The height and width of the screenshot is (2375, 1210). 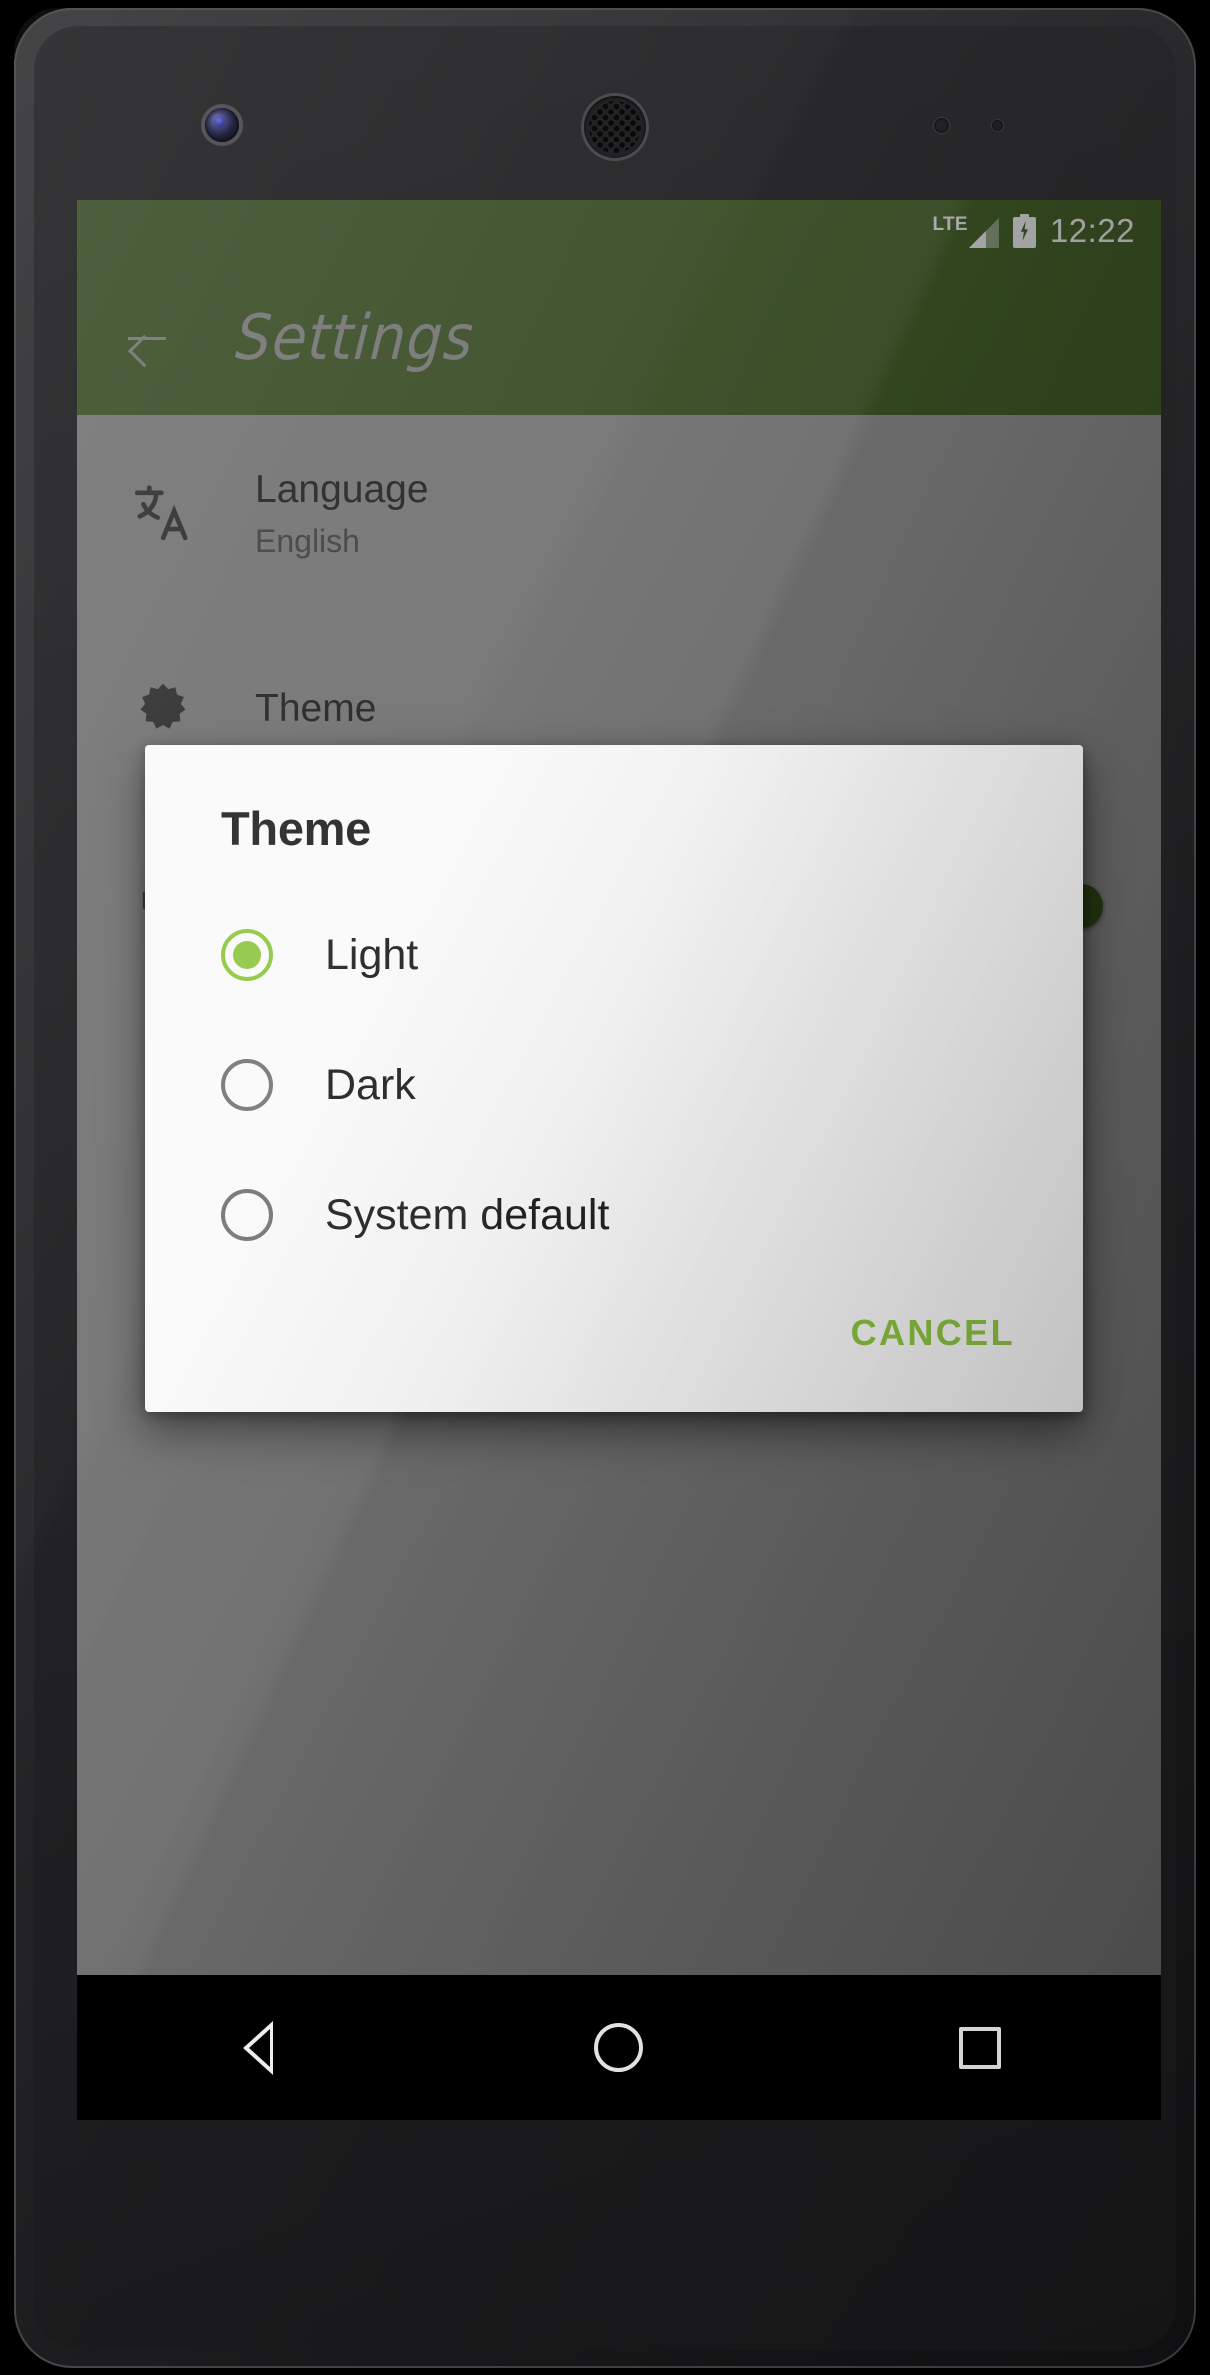 I want to click on nav-recents-button, so click(x=980, y=2047).